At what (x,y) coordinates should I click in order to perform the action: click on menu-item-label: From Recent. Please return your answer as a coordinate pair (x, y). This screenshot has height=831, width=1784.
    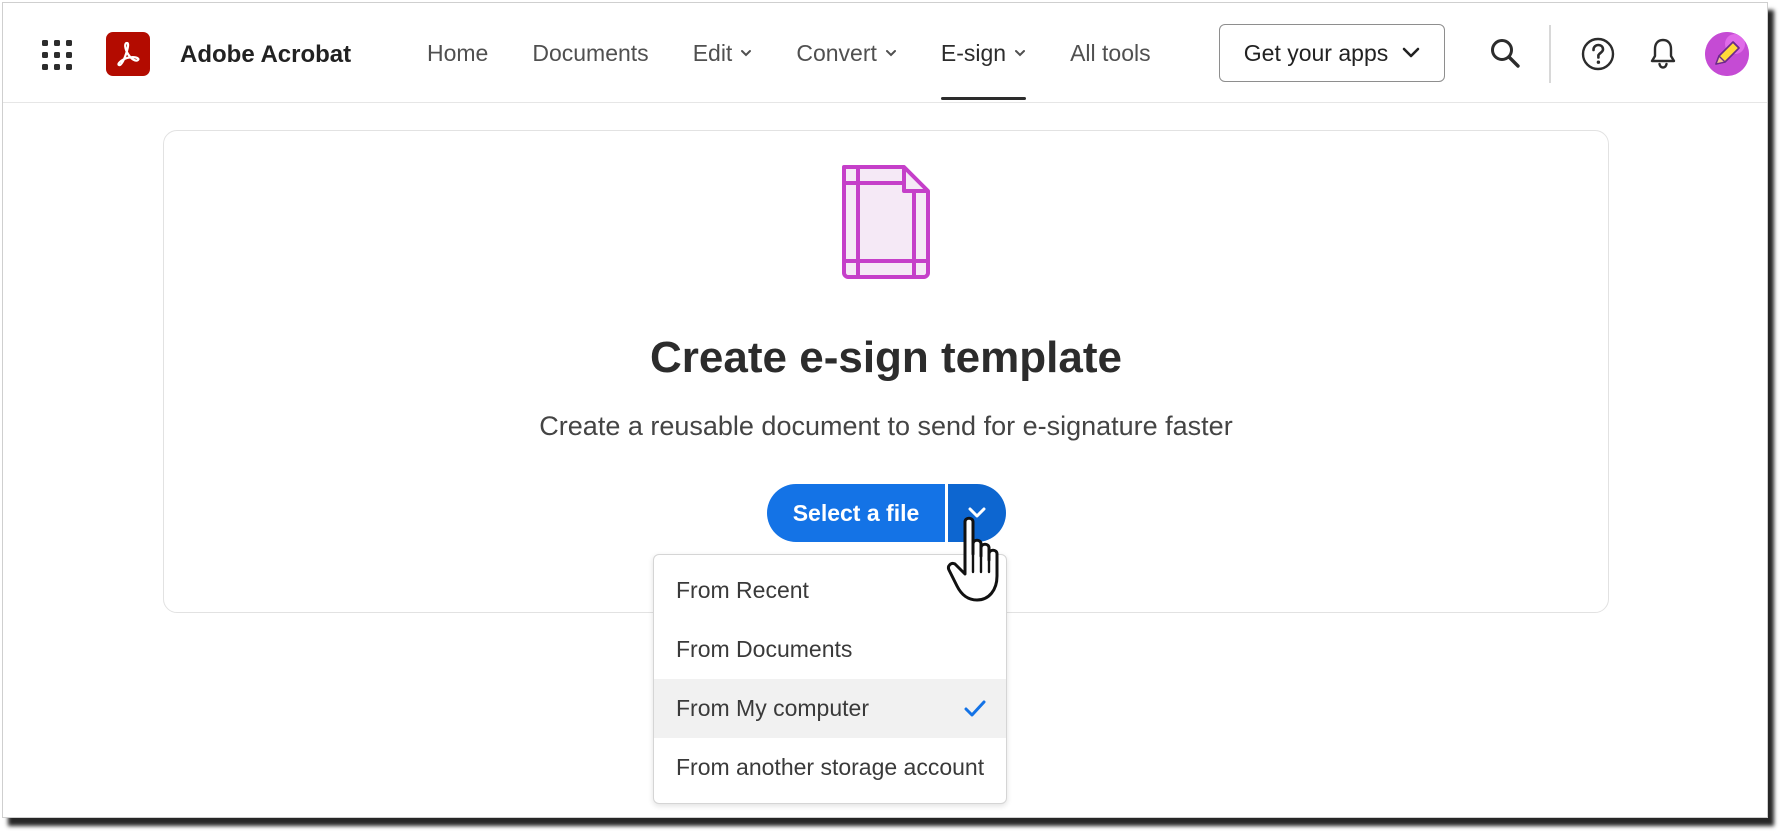
    Looking at the image, I should click on (742, 590).